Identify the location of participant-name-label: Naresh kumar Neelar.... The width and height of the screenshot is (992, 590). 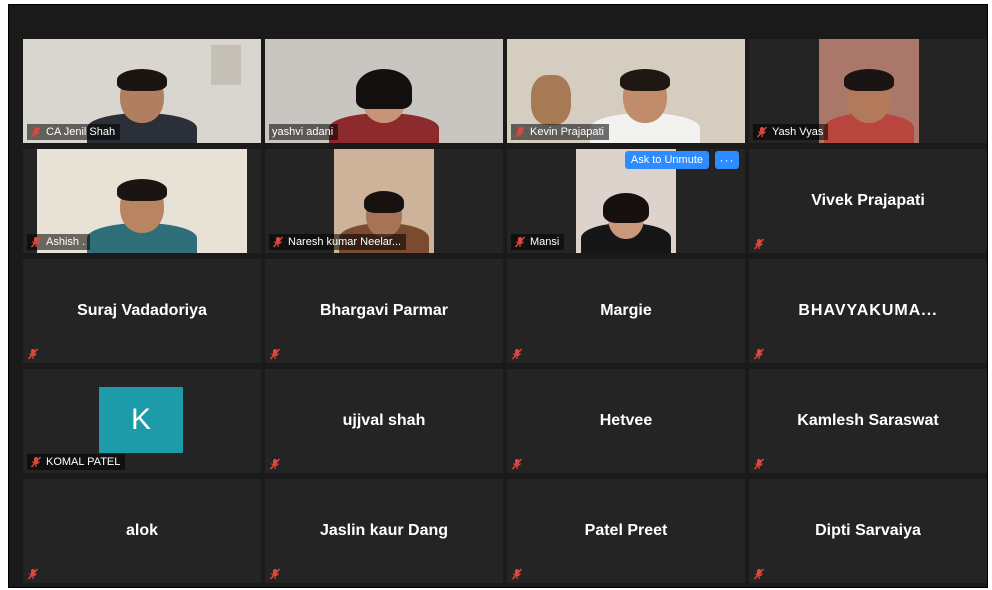
(338, 242).